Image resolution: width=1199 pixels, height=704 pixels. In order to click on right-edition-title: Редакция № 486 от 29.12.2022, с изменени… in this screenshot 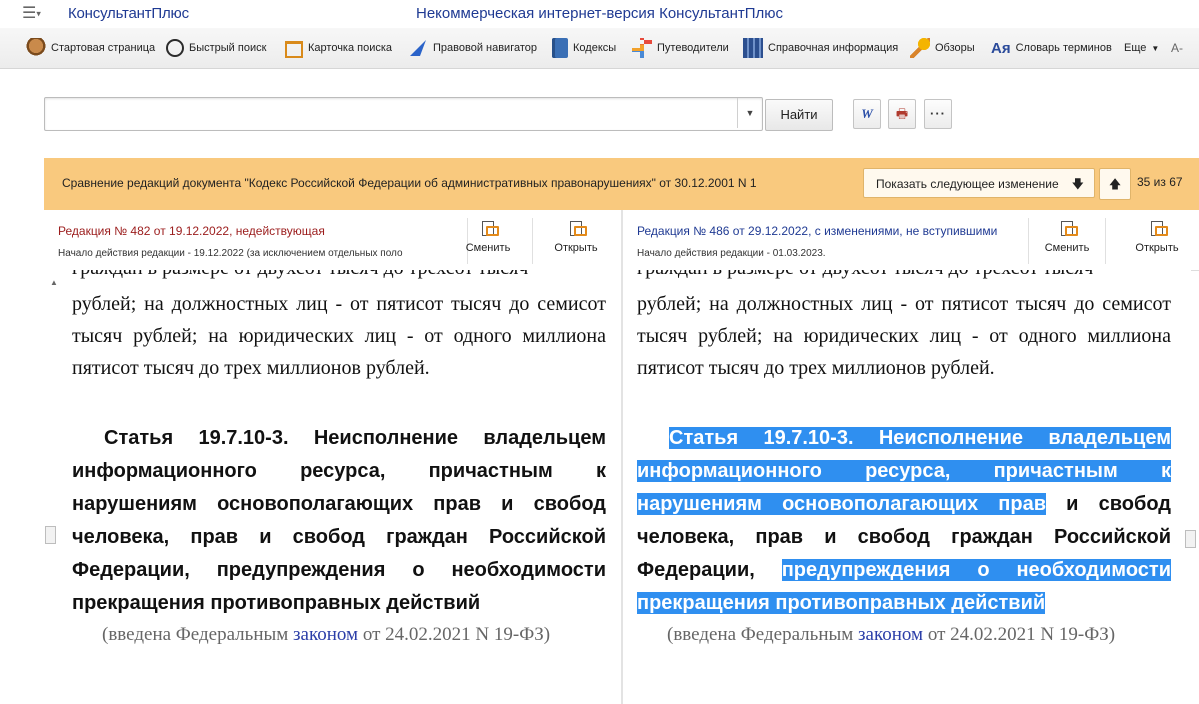, I will do `click(832, 231)`.